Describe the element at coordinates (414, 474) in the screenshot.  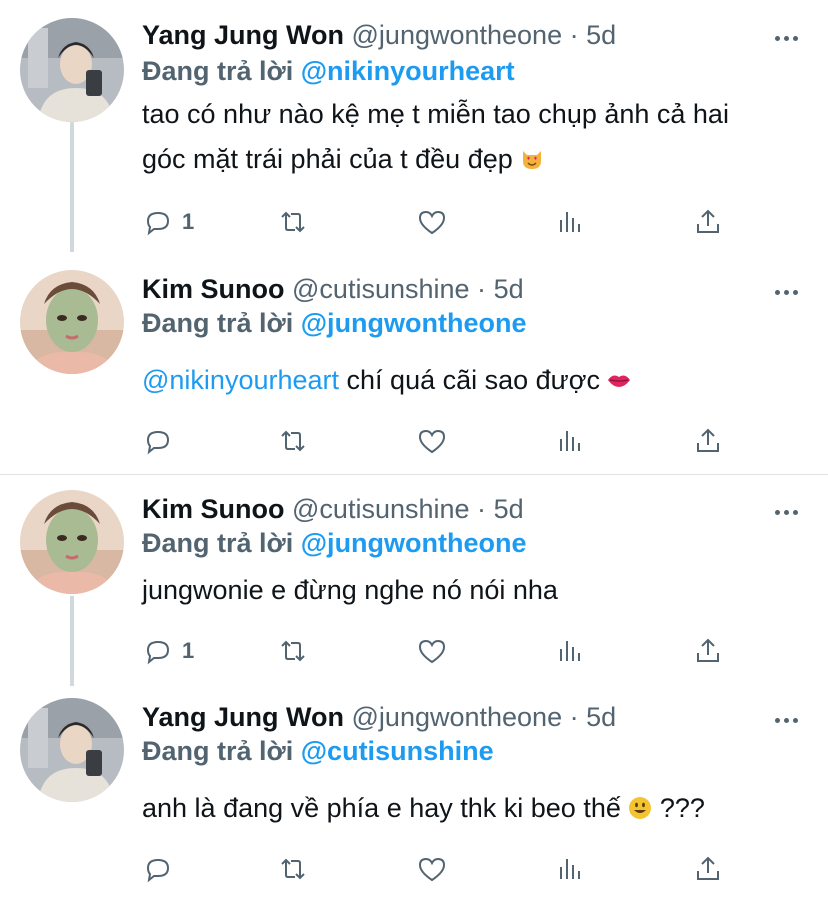
I see `tweet-divider` at that location.